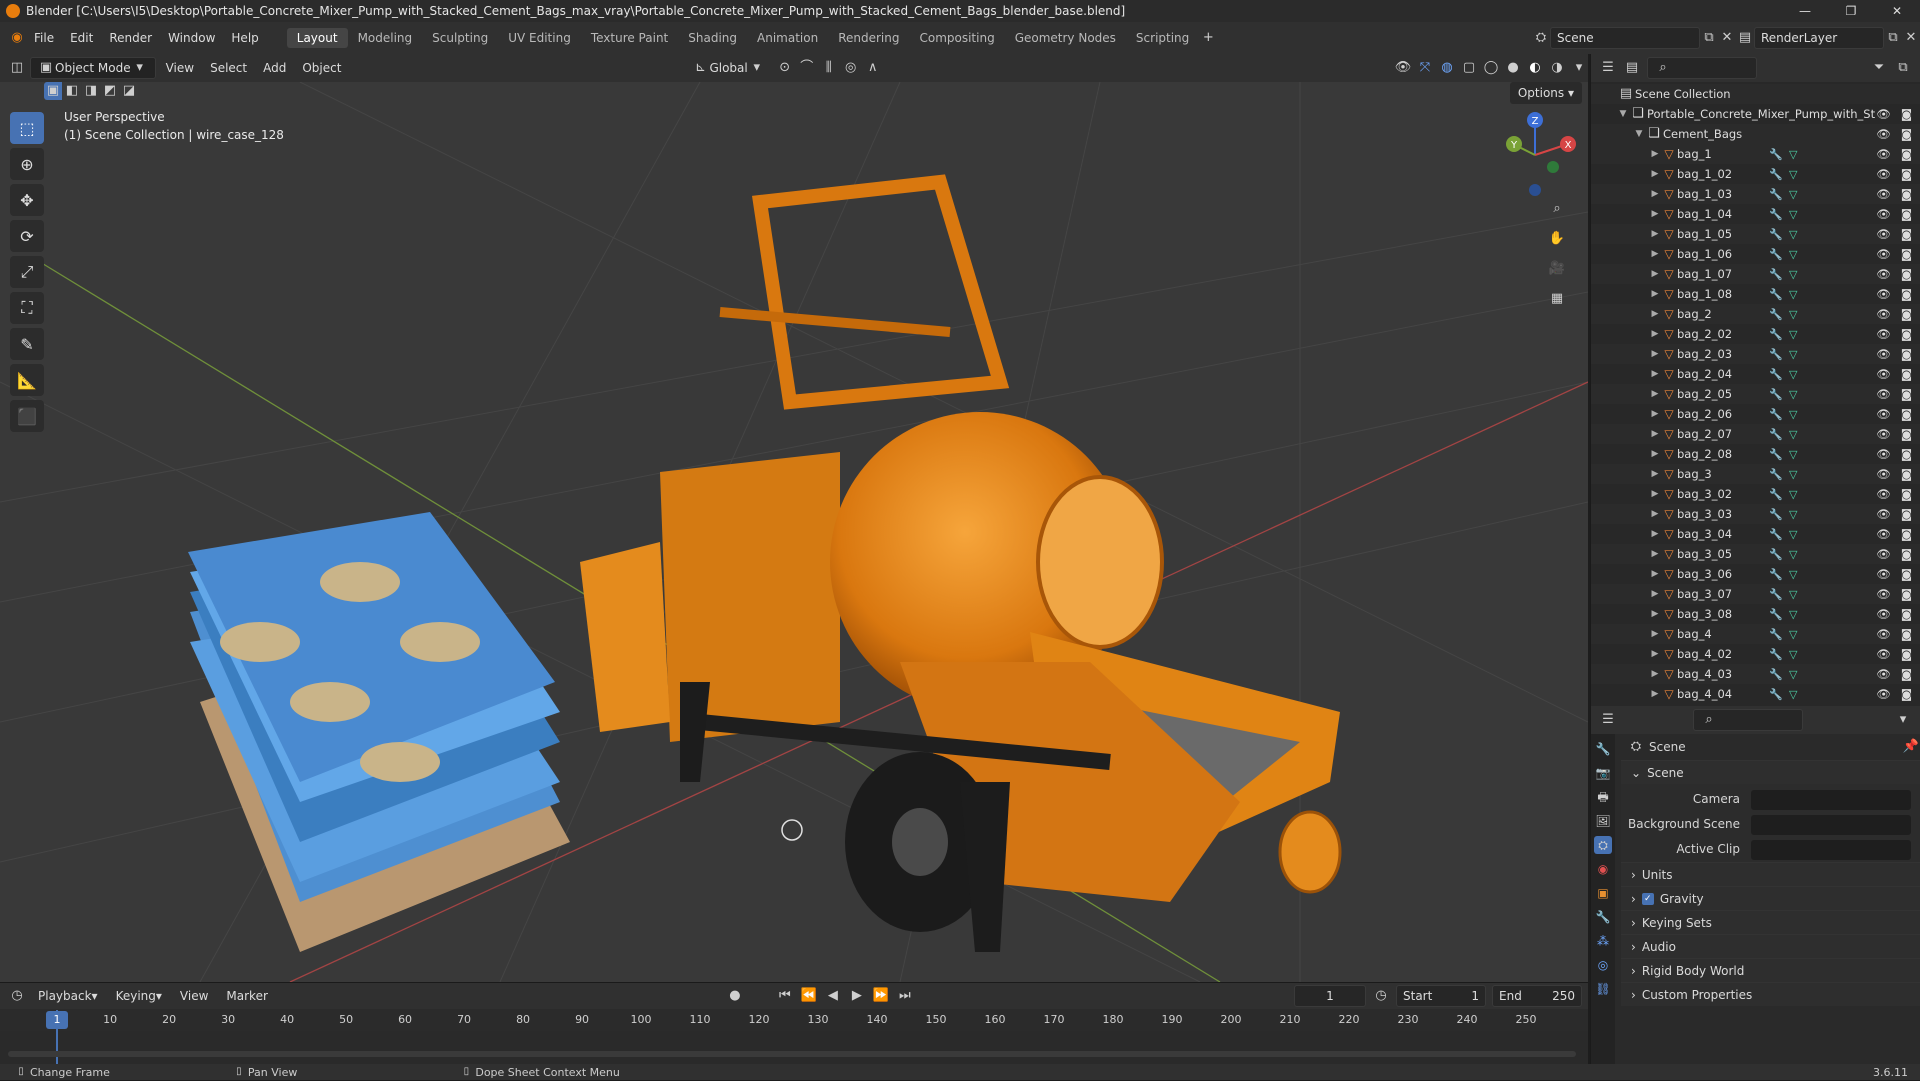 This screenshot has width=1920, height=1081. Describe the element at coordinates (1162, 38) in the screenshot. I see `tab-scripting: Scripting` at that location.